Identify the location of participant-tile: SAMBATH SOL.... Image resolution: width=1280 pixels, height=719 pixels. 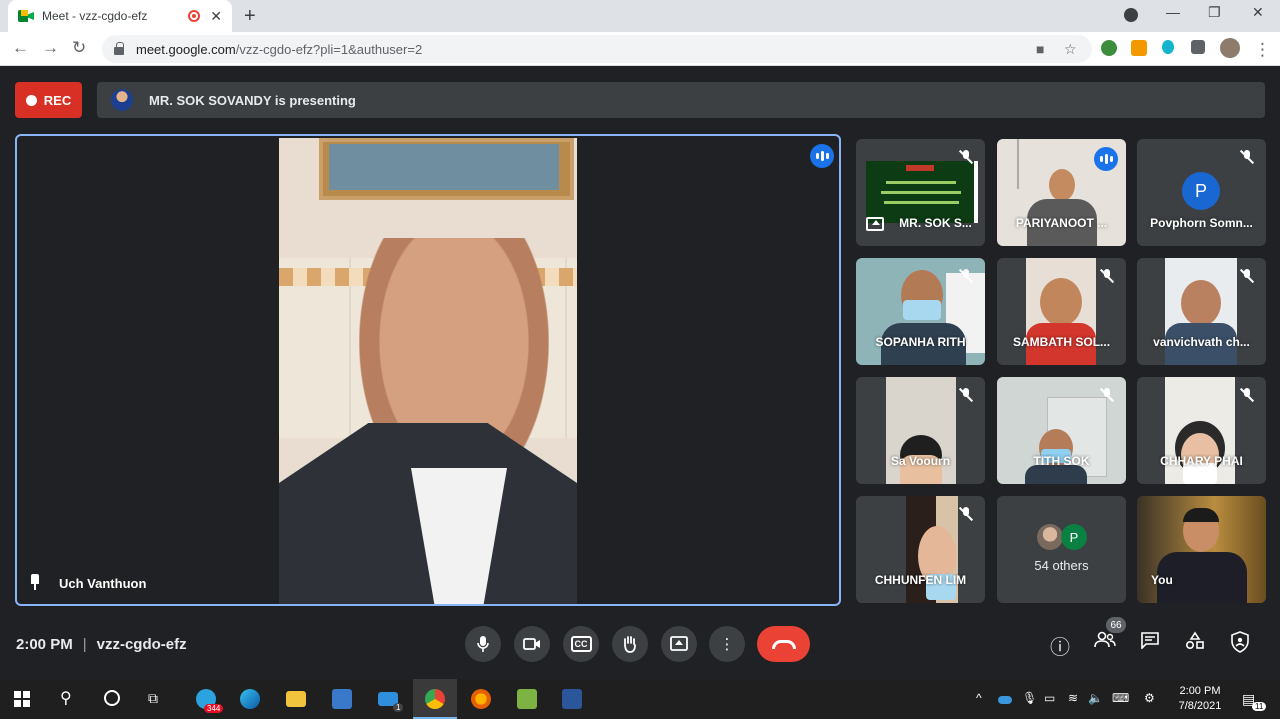
(1061, 311).